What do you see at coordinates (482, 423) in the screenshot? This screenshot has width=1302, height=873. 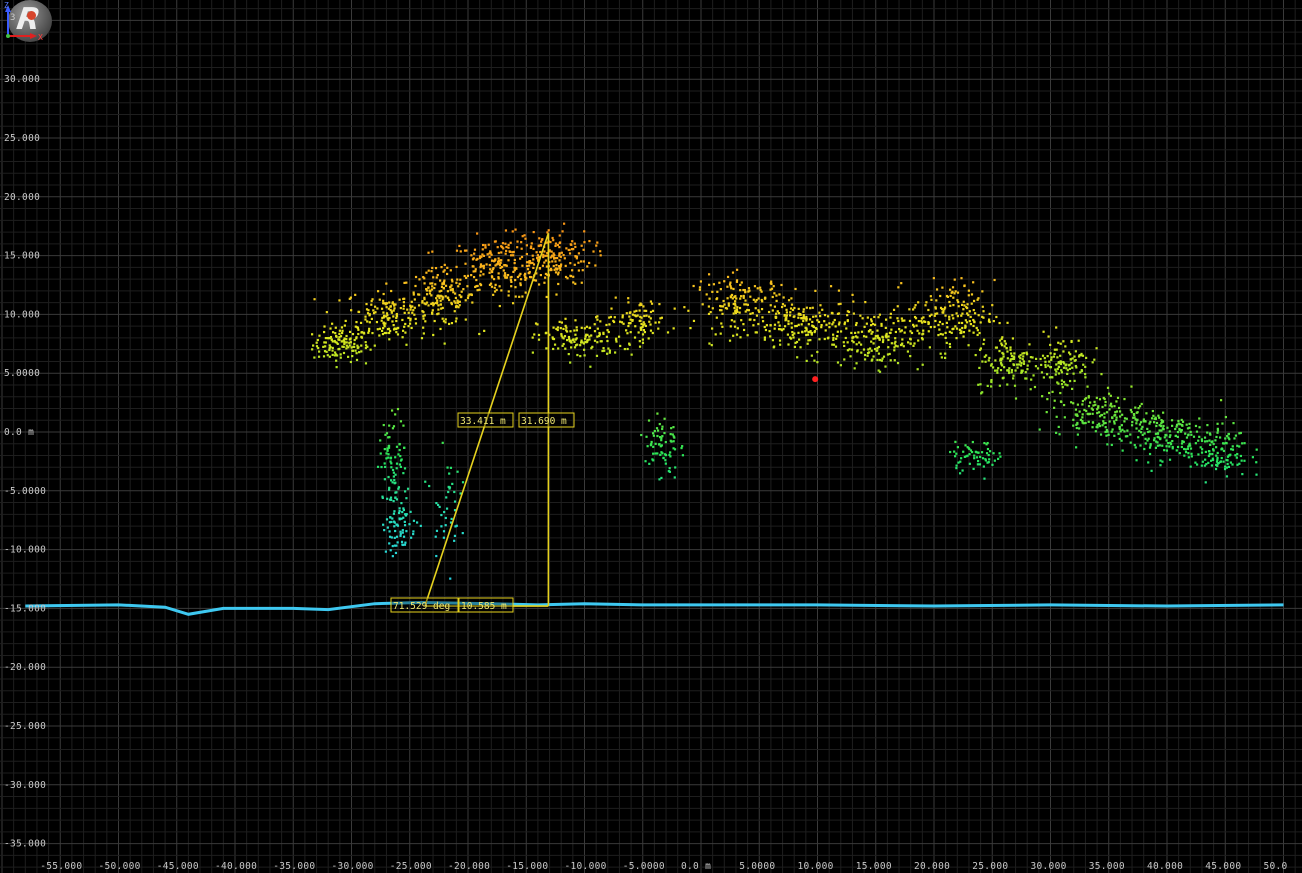 I see `height-measurement: 33.411 m 31.690 m 71.529 deg 10.585 m` at bounding box center [482, 423].